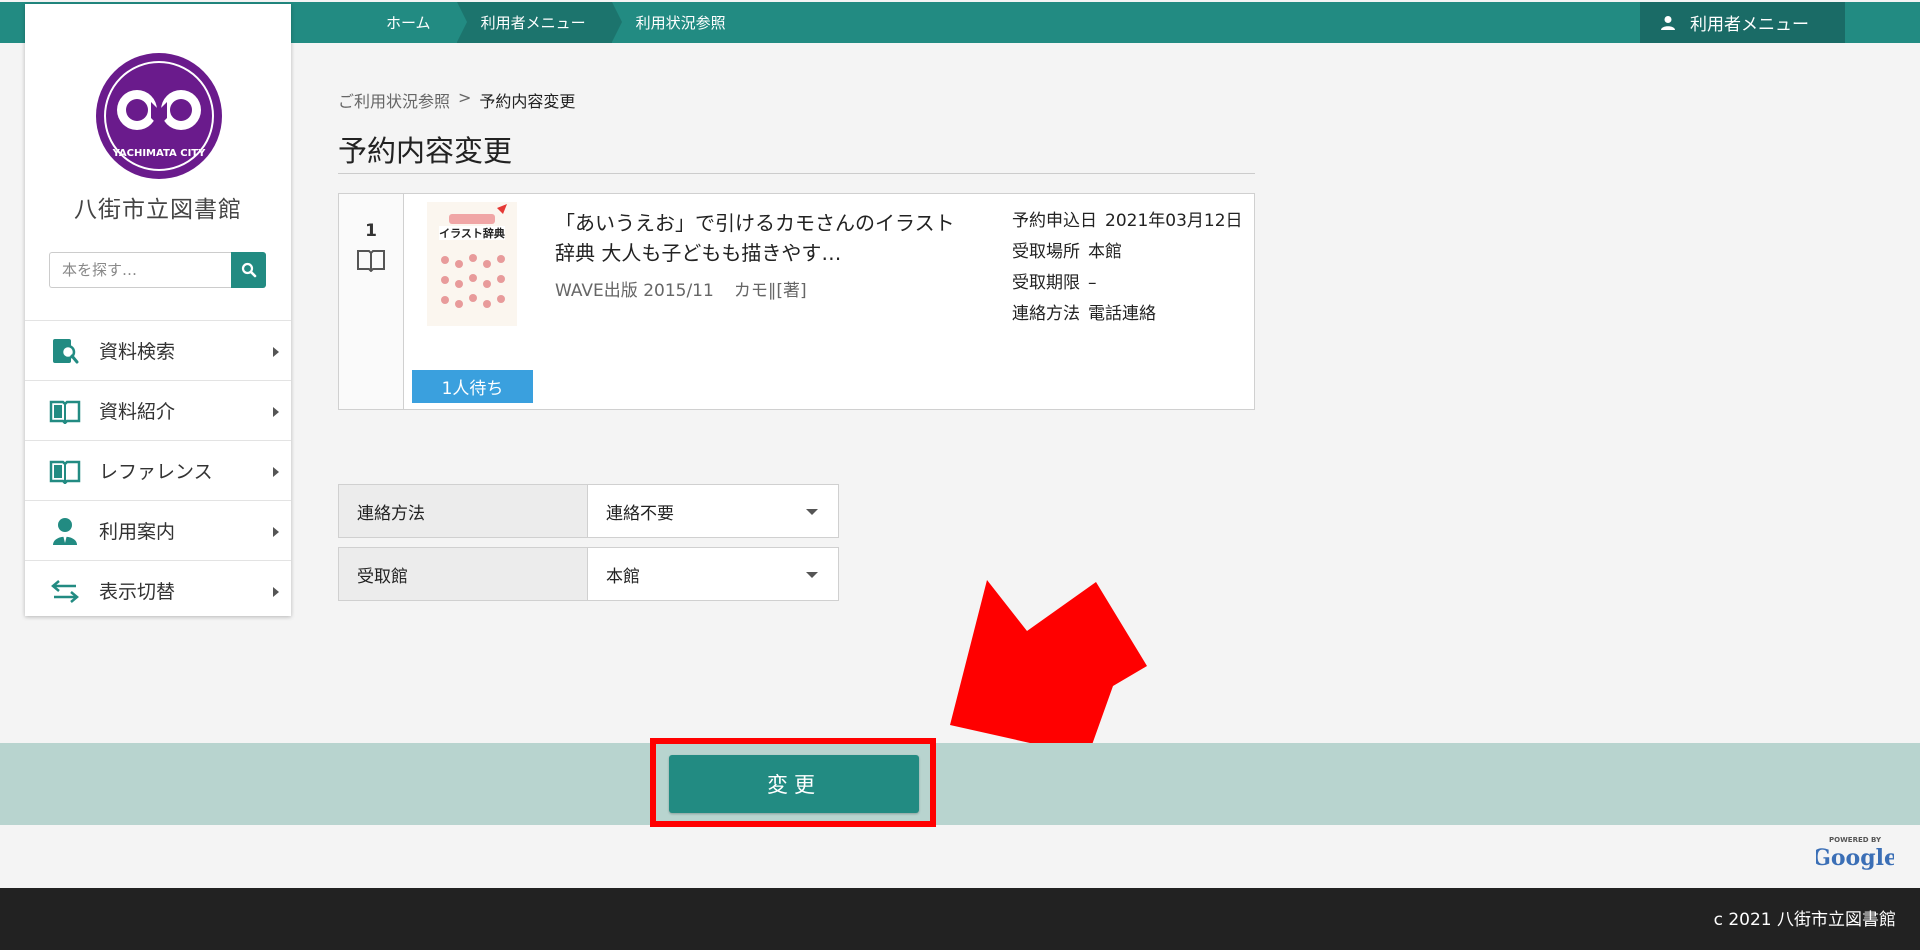  I want to click on detail-row: 連絡方法 電話連絡, so click(1127, 314).